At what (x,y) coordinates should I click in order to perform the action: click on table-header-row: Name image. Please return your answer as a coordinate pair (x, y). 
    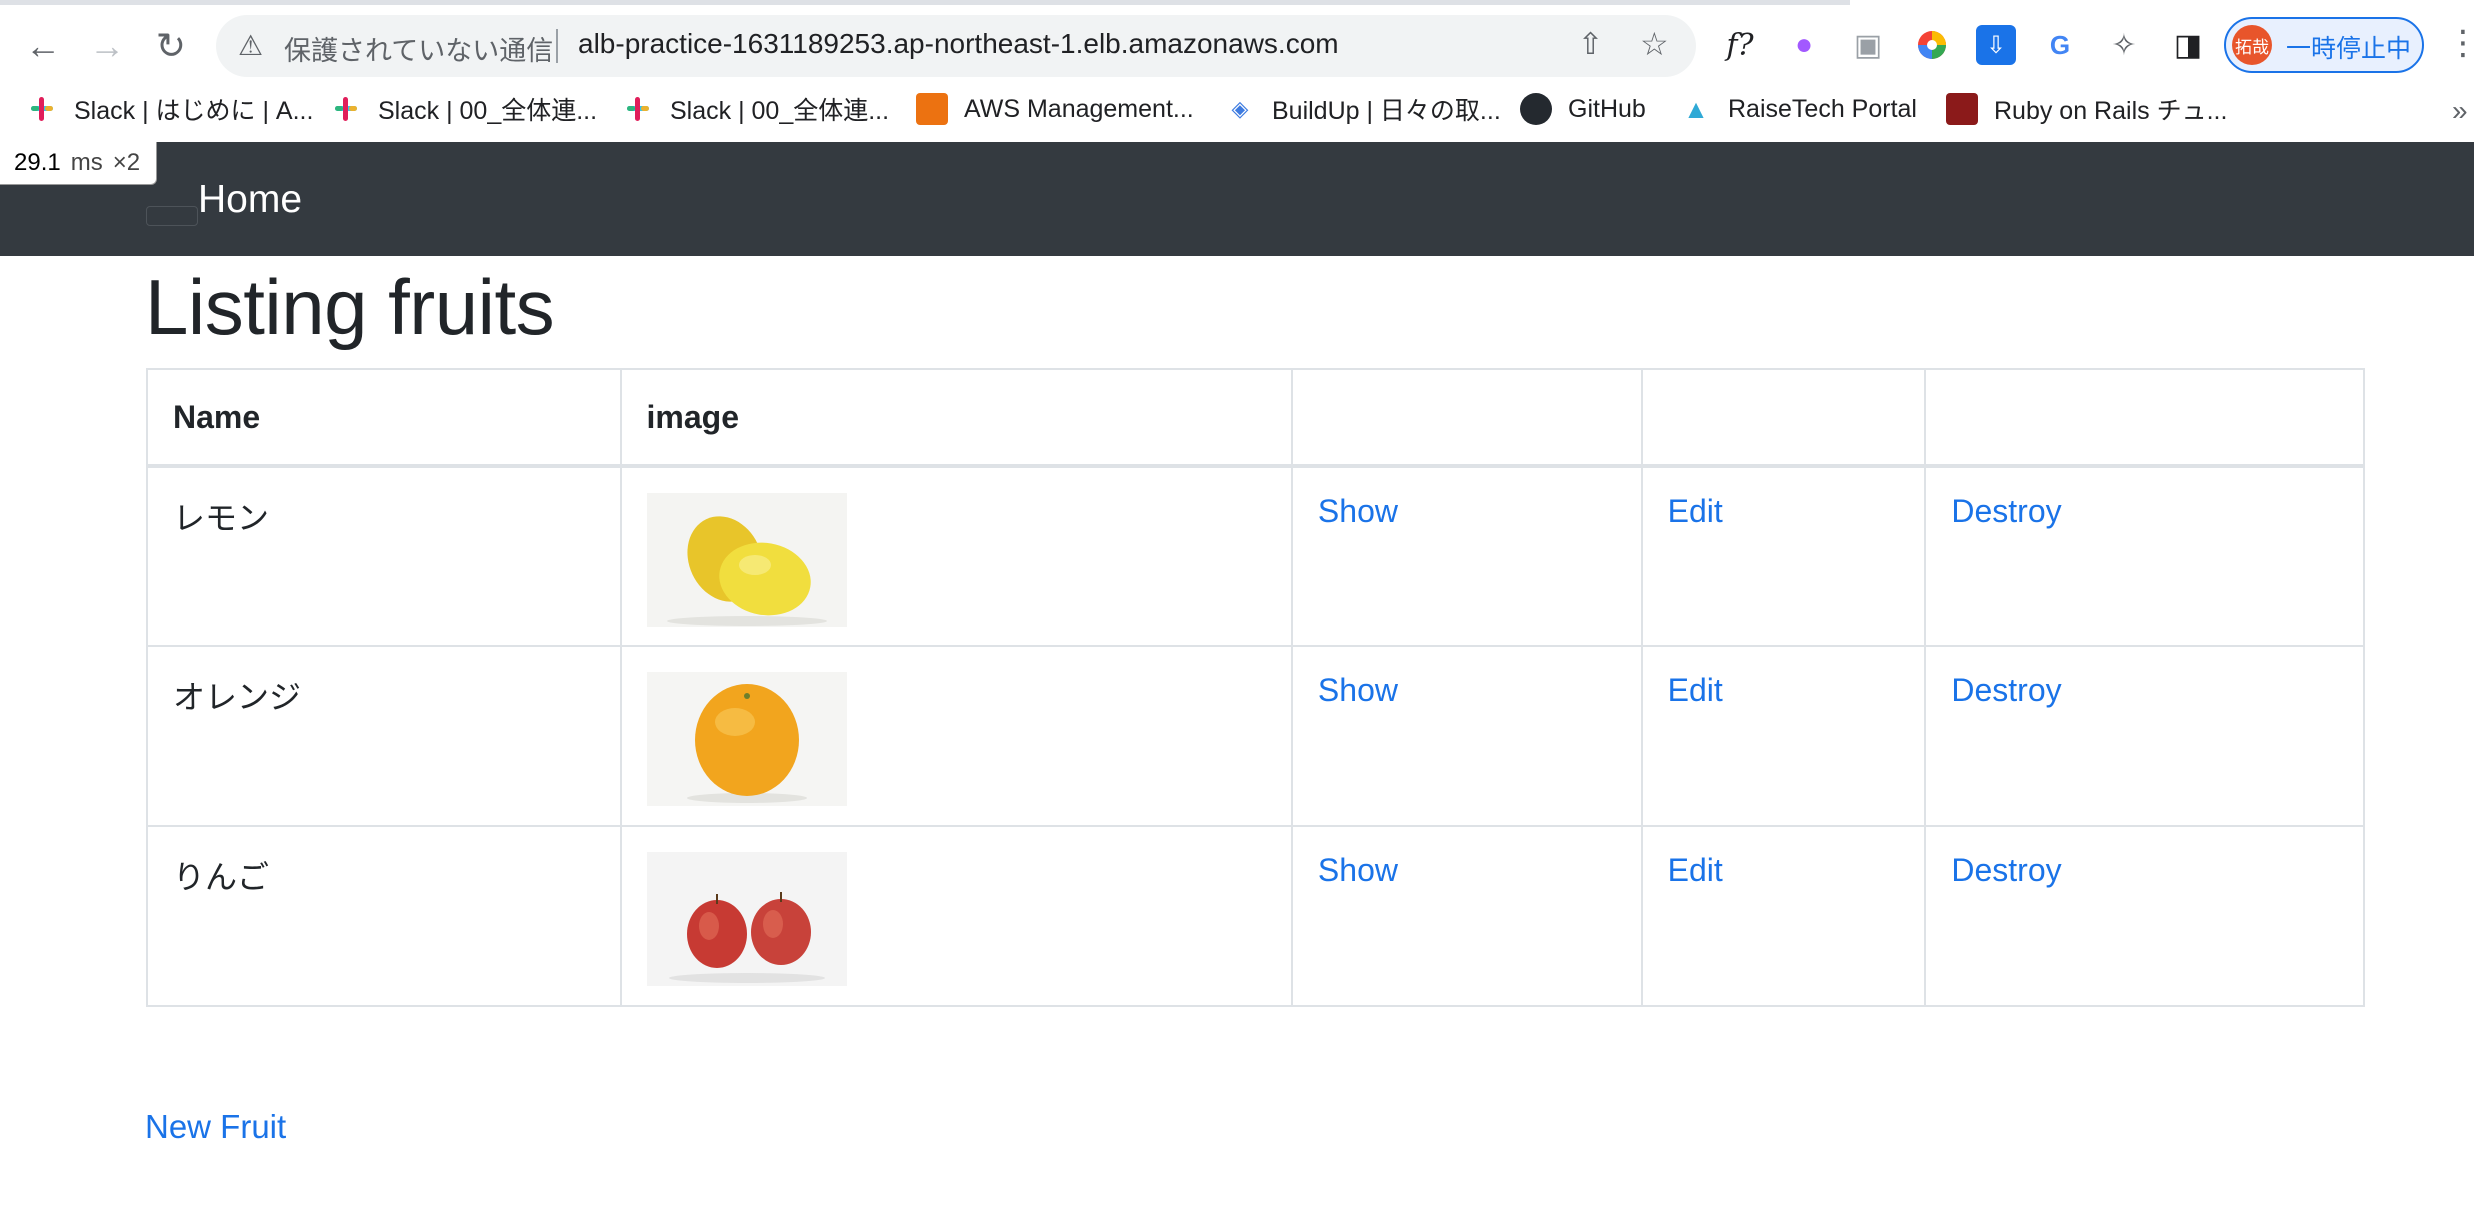
    Looking at the image, I should click on (1255, 418).